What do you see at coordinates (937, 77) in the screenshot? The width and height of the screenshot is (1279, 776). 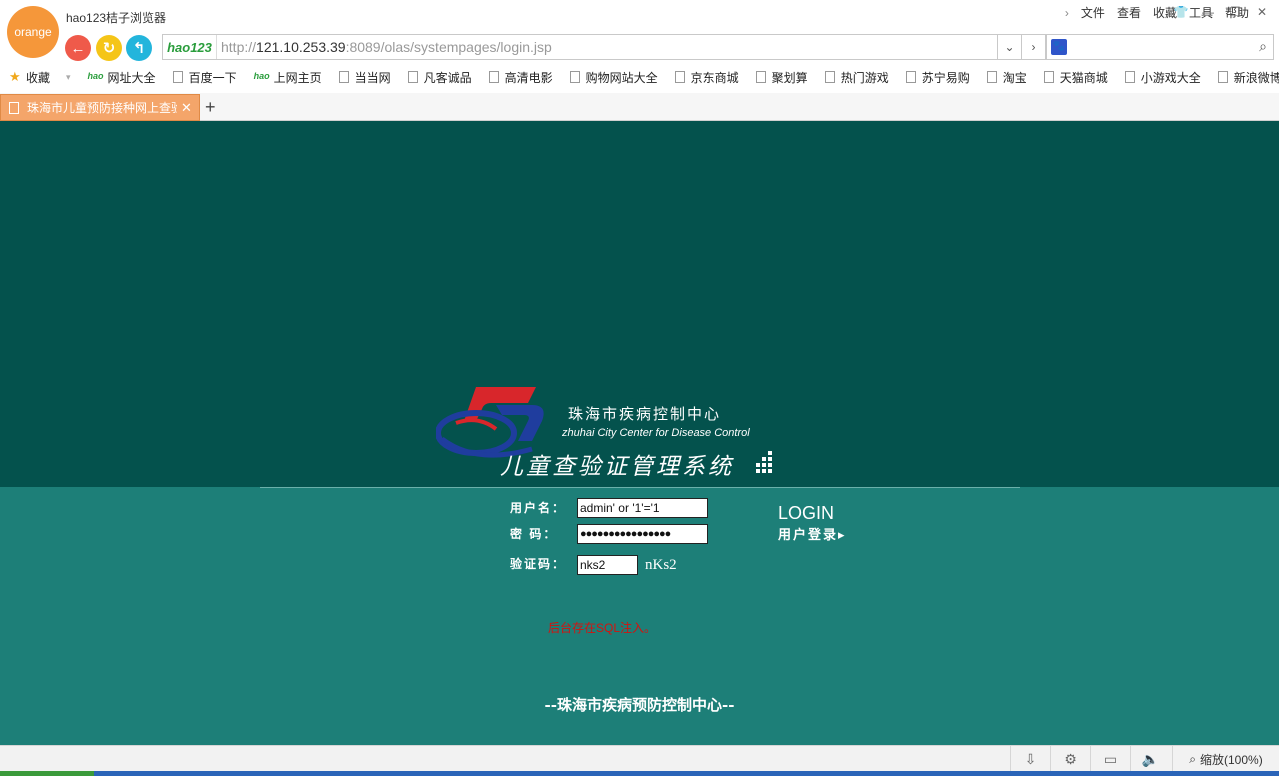 I see `bookmark-item: 苏宁易购` at bounding box center [937, 77].